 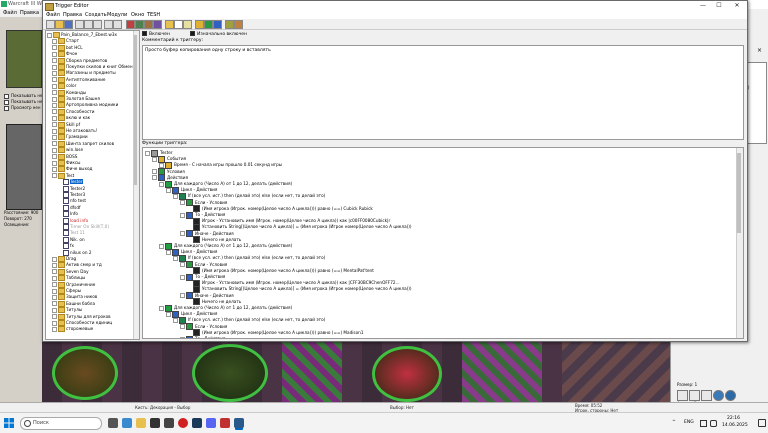 What do you see at coordinates (682, 395) in the screenshot?
I see `brush-size-1-button` at bounding box center [682, 395].